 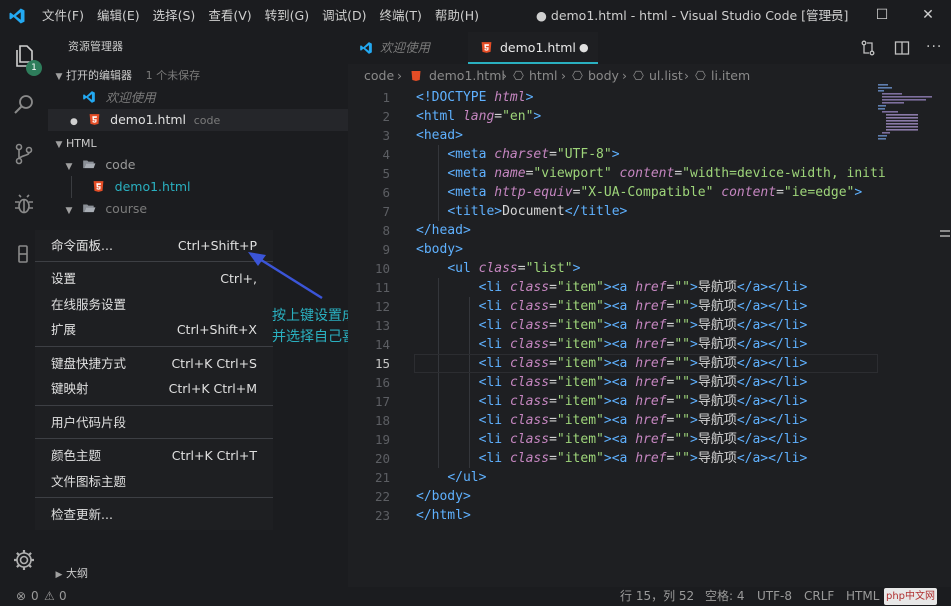 What do you see at coordinates (214, 363) in the screenshot?
I see `menu-item-shortcut: Ctrl+K Ctrl+S` at bounding box center [214, 363].